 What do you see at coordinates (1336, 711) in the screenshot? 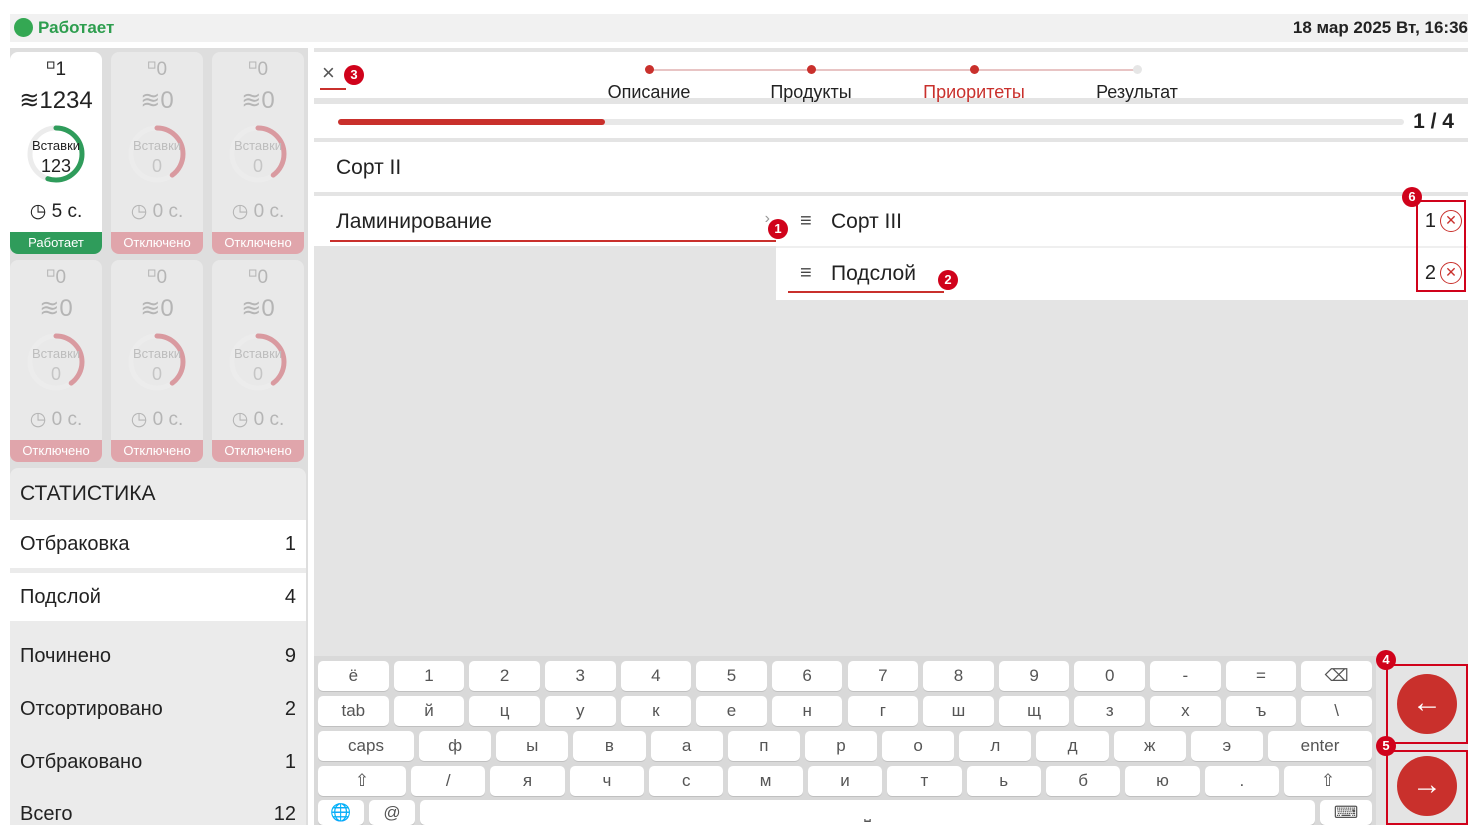
I see `key: \` at bounding box center [1336, 711].